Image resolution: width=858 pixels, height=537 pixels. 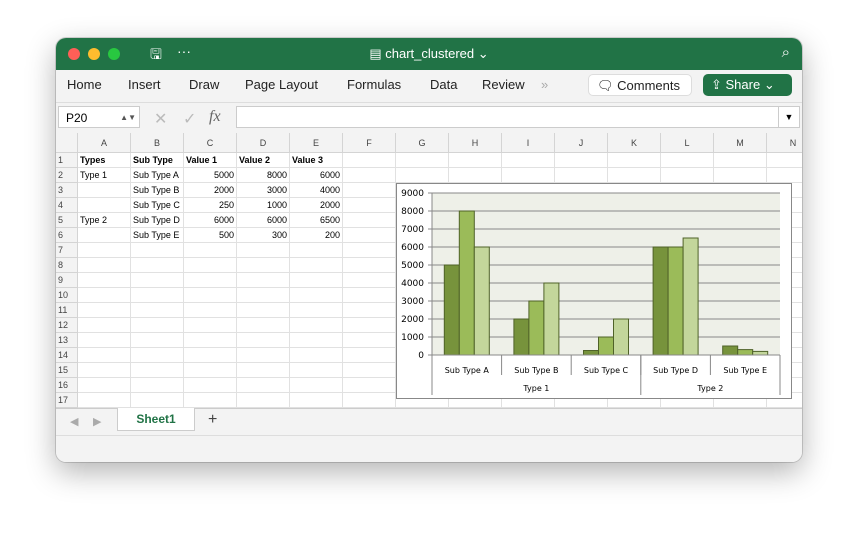 I want to click on select-all-corner, so click(x=67, y=143).